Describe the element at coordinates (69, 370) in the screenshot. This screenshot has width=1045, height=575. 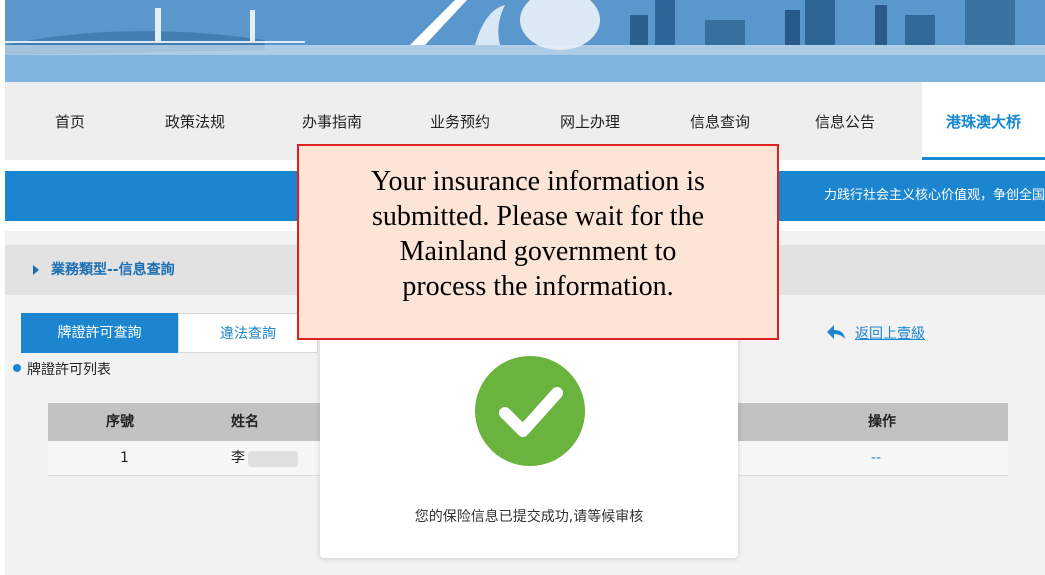
I see `list-heading-label: 牌證許可列表` at that location.